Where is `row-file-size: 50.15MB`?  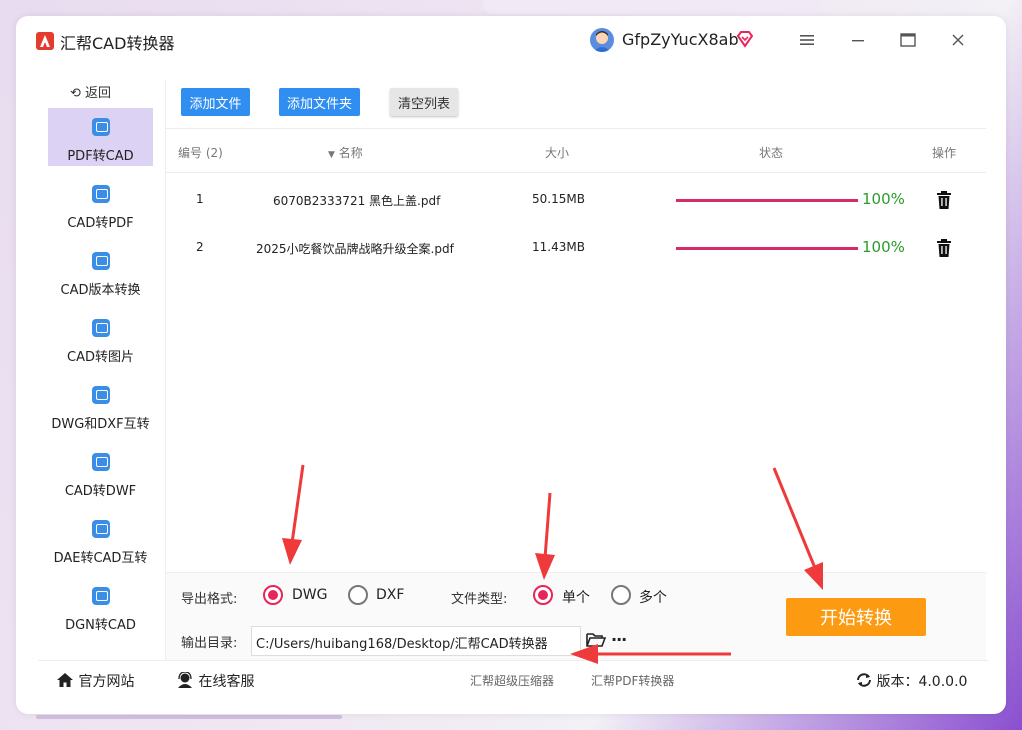 row-file-size: 50.15MB is located at coordinates (558, 199).